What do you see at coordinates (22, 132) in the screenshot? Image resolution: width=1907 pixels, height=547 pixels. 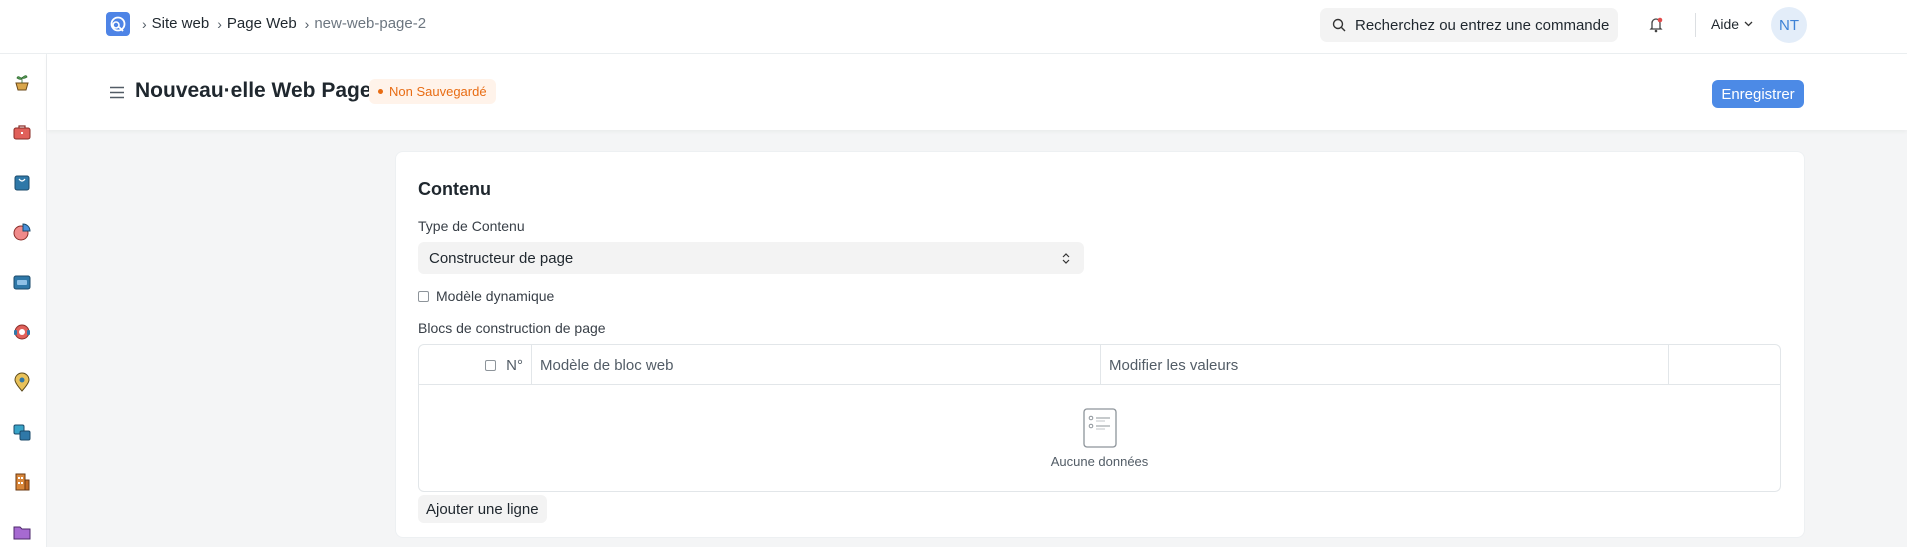 I see `briefcase-icon` at bounding box center [22, 132].